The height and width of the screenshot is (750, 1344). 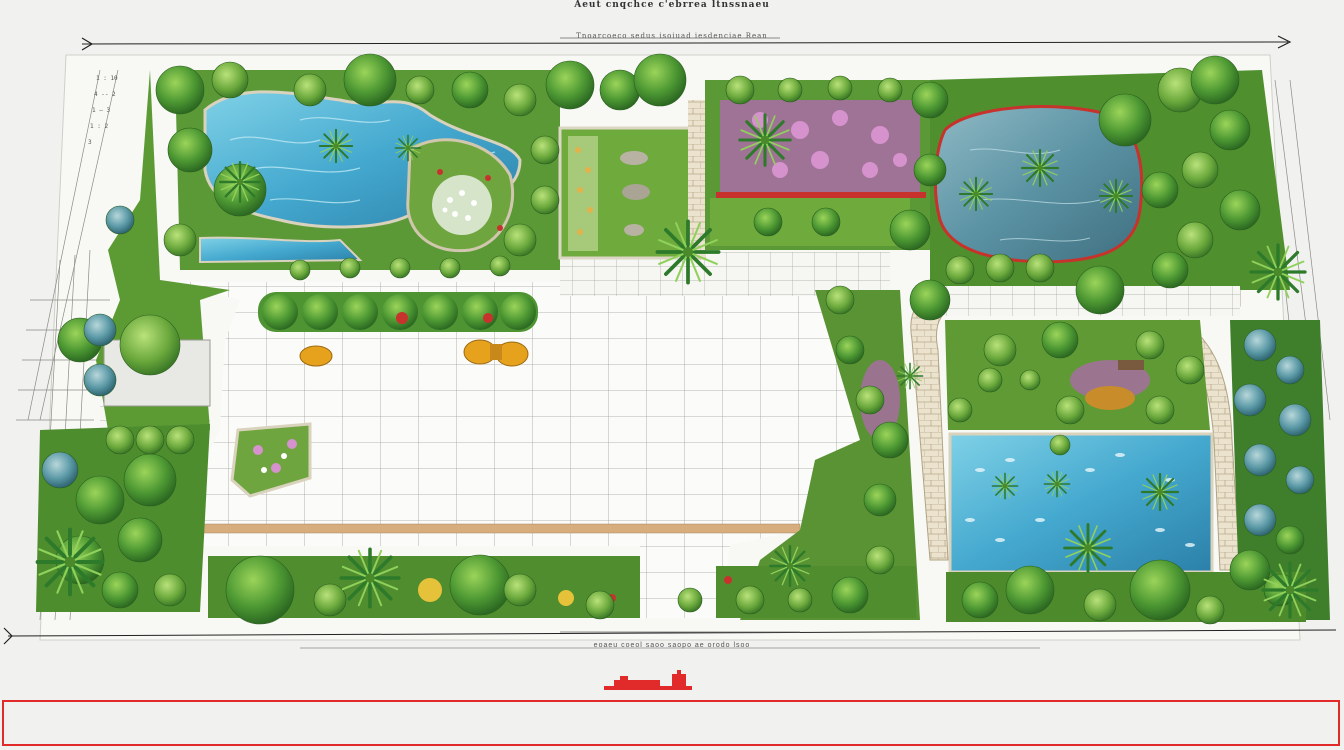 I want to click on svg-text: 1 : 10, so click(x=107, y=78).